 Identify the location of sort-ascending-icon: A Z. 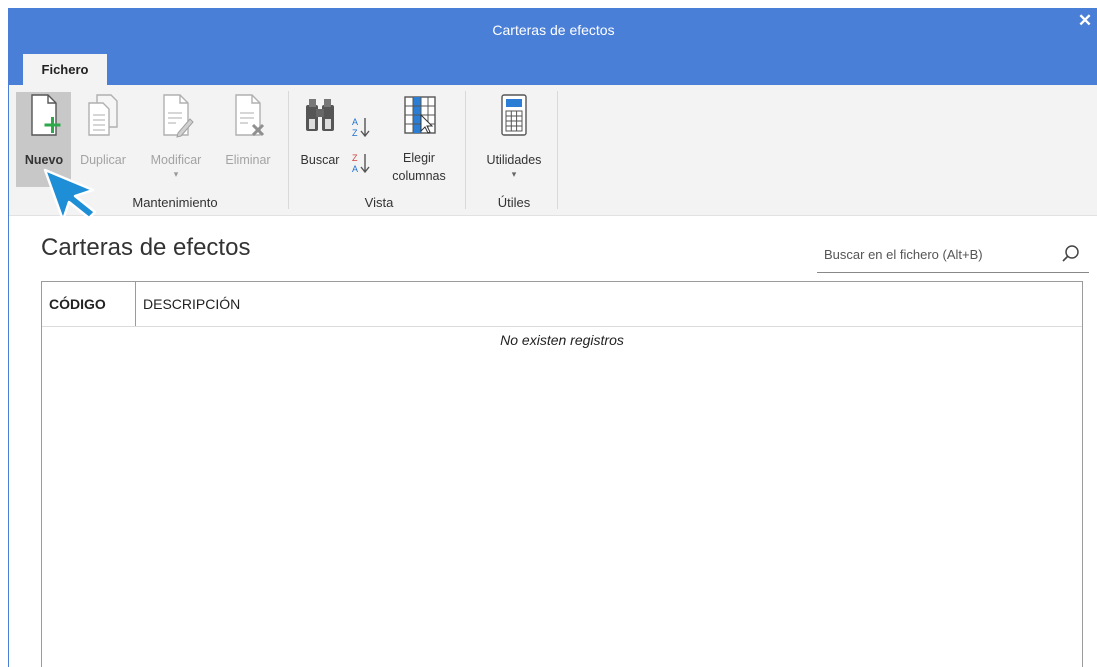
(361, 127).